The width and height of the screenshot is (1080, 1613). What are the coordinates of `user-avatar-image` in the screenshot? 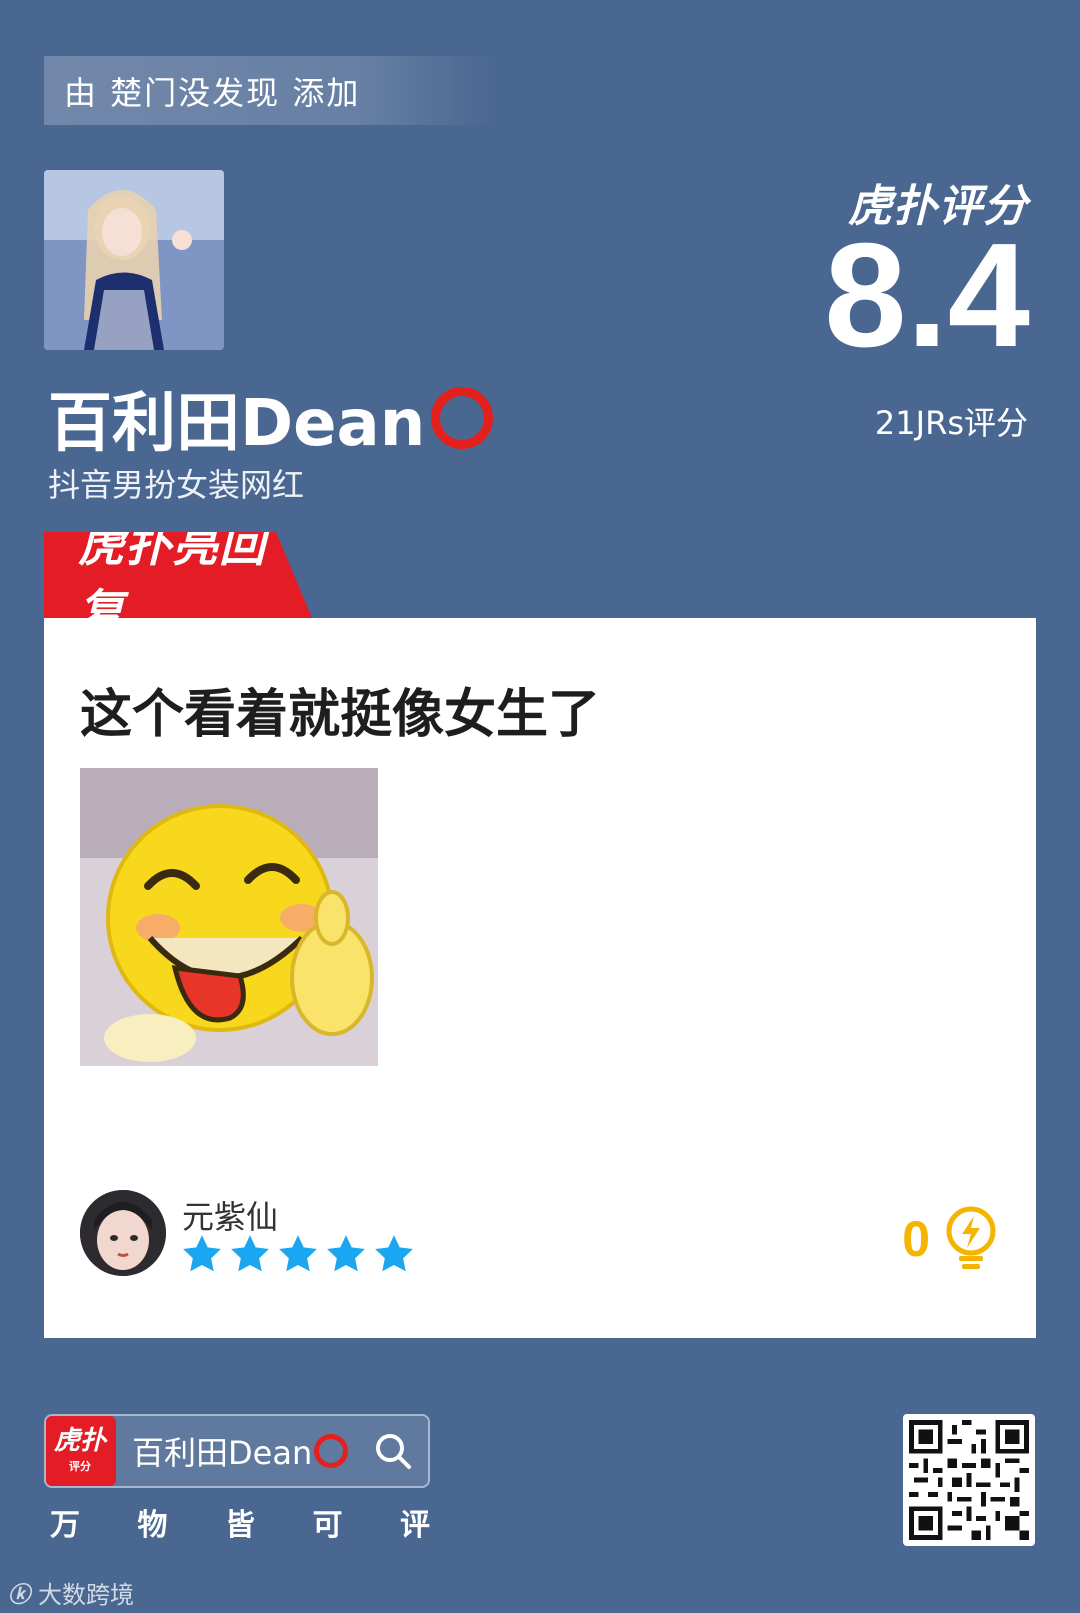 It's located at (123, 1233).